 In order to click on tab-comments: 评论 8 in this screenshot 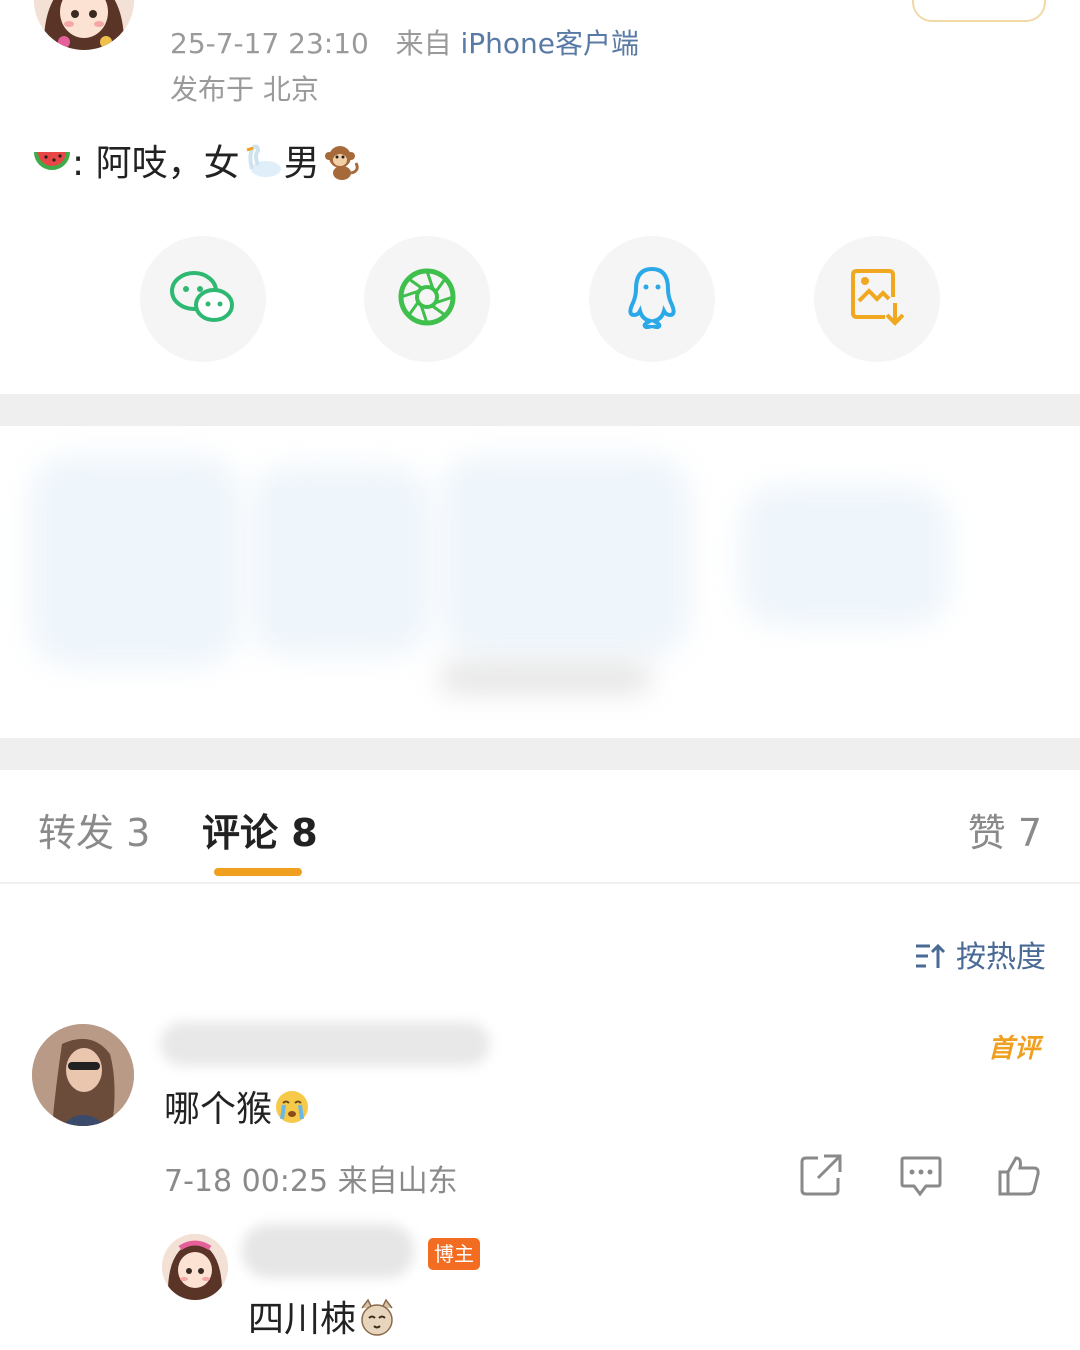, I will do `click(260, 829)`.